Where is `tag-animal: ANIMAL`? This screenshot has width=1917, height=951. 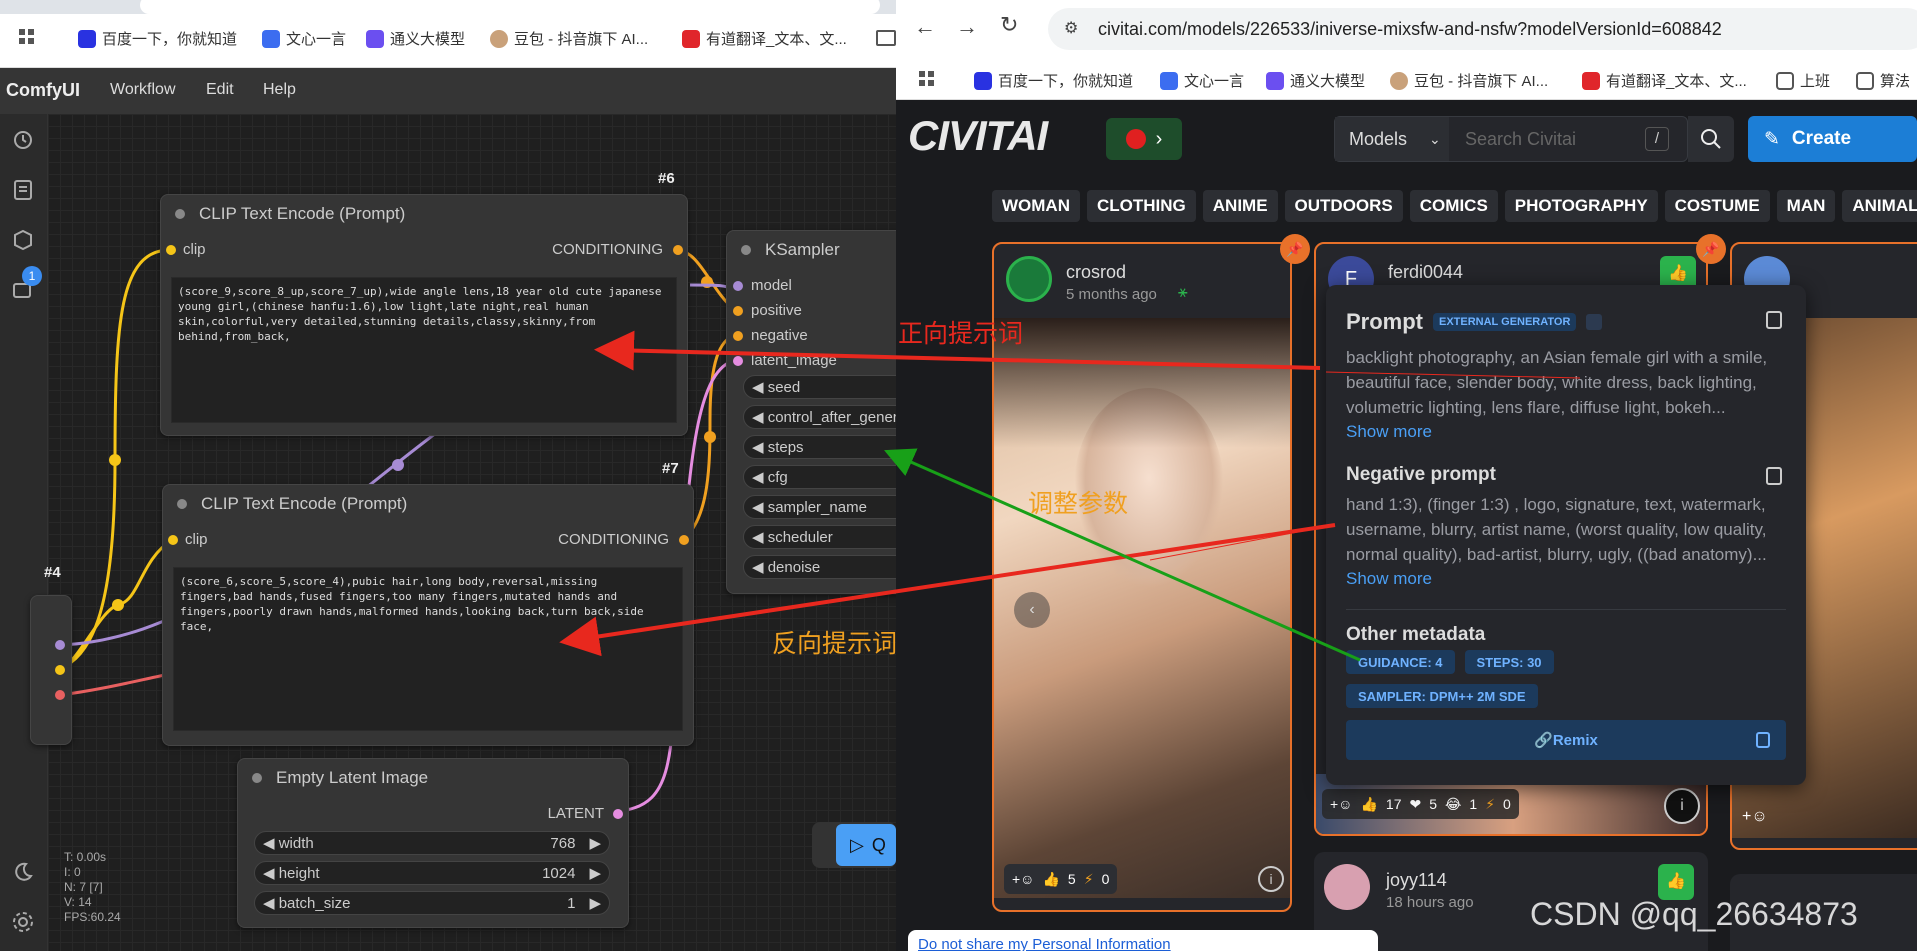
tag-animal: ANIMAL is located at coordinates (1879, 206).